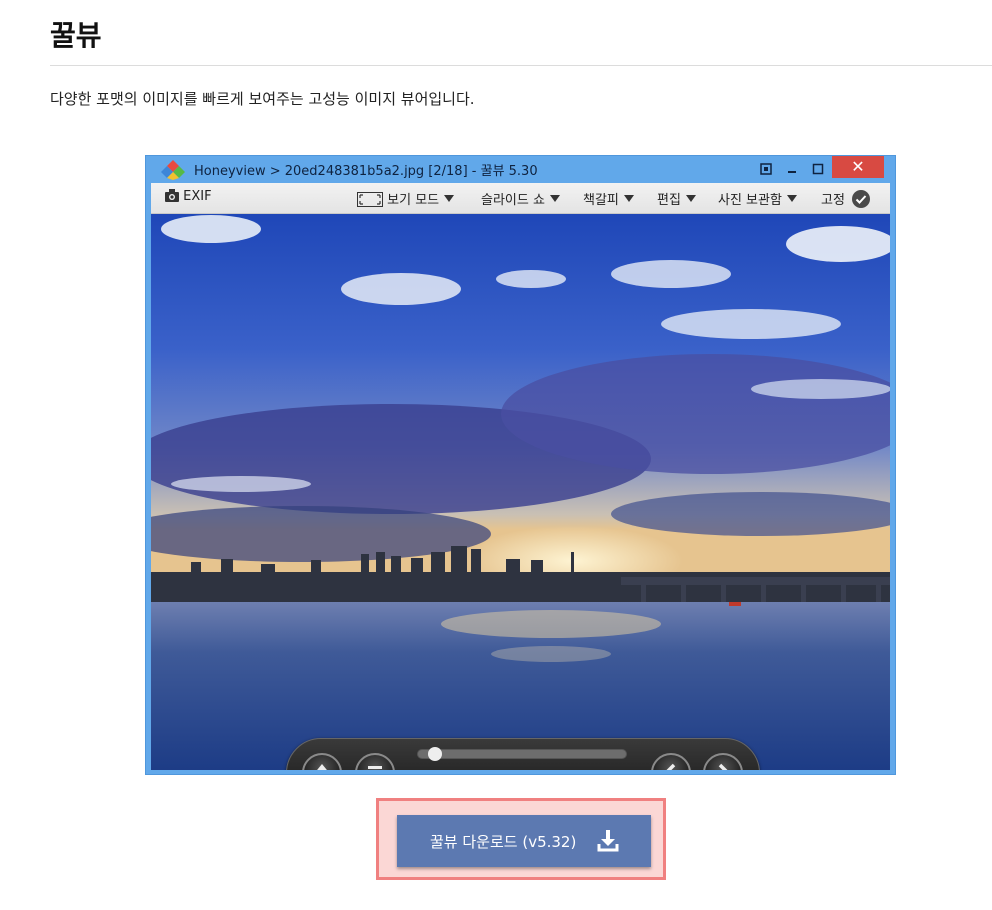 This screenshot has width=992, height=910. I want to click on chevron-right-icon, so click(723, 766).